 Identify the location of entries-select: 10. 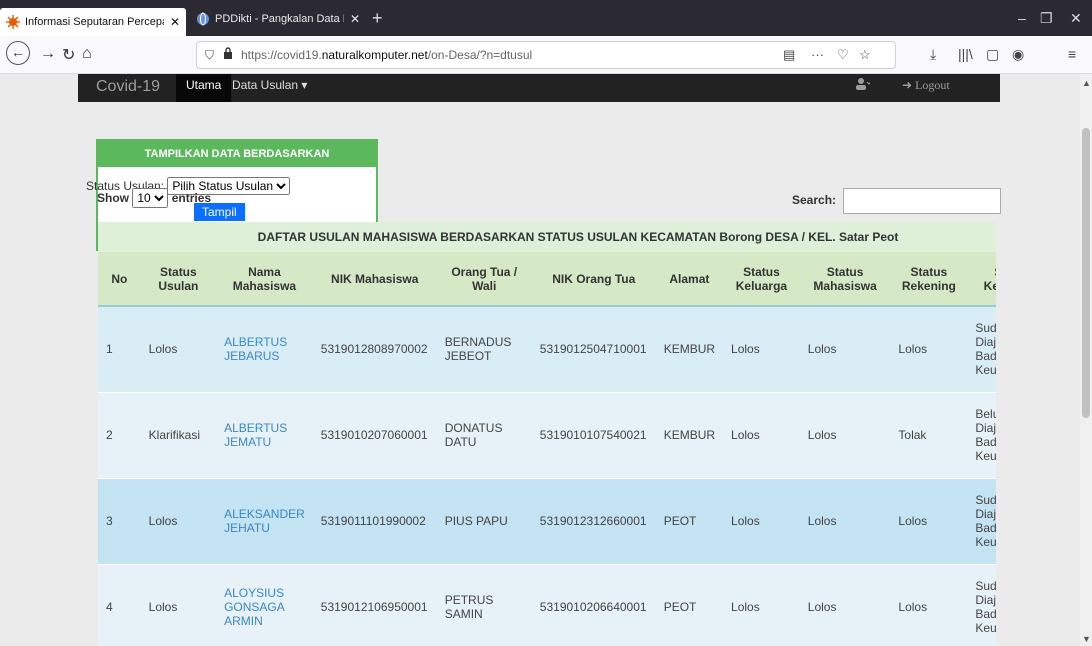
(150, 198).